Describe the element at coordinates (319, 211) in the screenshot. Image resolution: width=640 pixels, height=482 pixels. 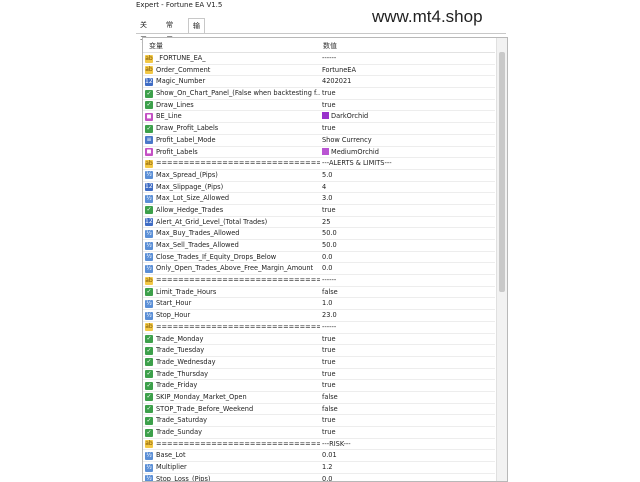
I see `table-row: ✓ Allow_Hedge_Trades true` at that location.